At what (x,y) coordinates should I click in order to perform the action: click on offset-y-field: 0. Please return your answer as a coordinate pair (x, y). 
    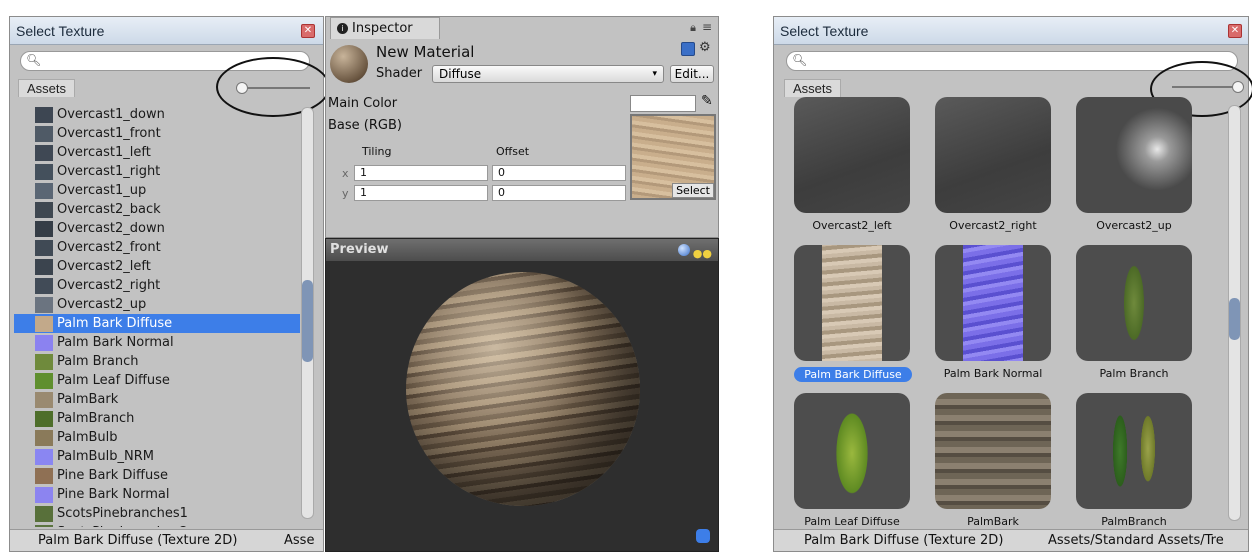
    Looking at the image, I should click on (559, 193).